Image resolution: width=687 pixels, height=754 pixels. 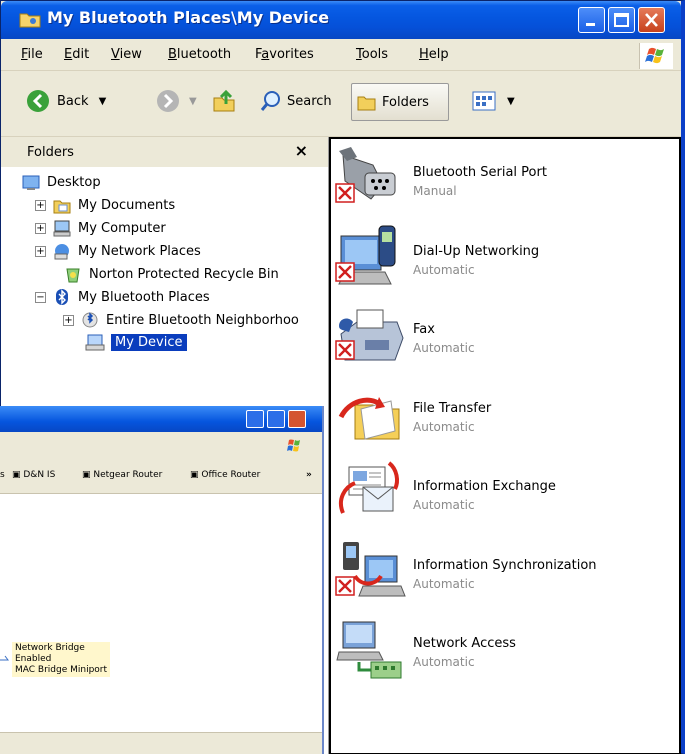 What do you see at coordinates (76, 54) in the screenshot?
I see `menu-edit: Edit` at bounding box center [76, 54].